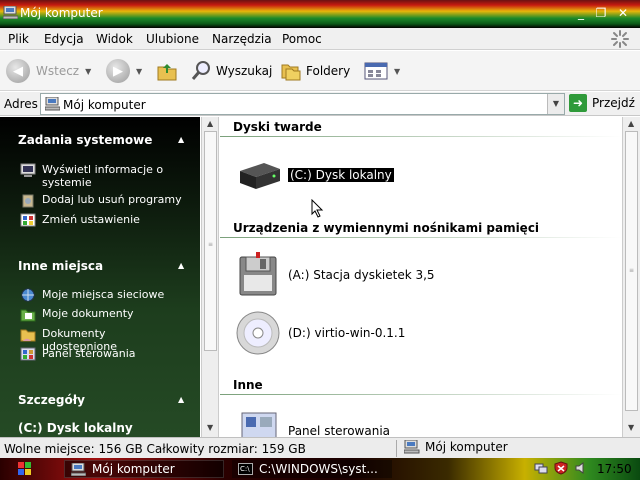 The width and height of the screenshot is (640, 480). What do you see at coordinates (631, 277) in the screenshot?
I see `file-list-scrollbar: ▲ ≡ ▼` at bounding box center [631, 277].